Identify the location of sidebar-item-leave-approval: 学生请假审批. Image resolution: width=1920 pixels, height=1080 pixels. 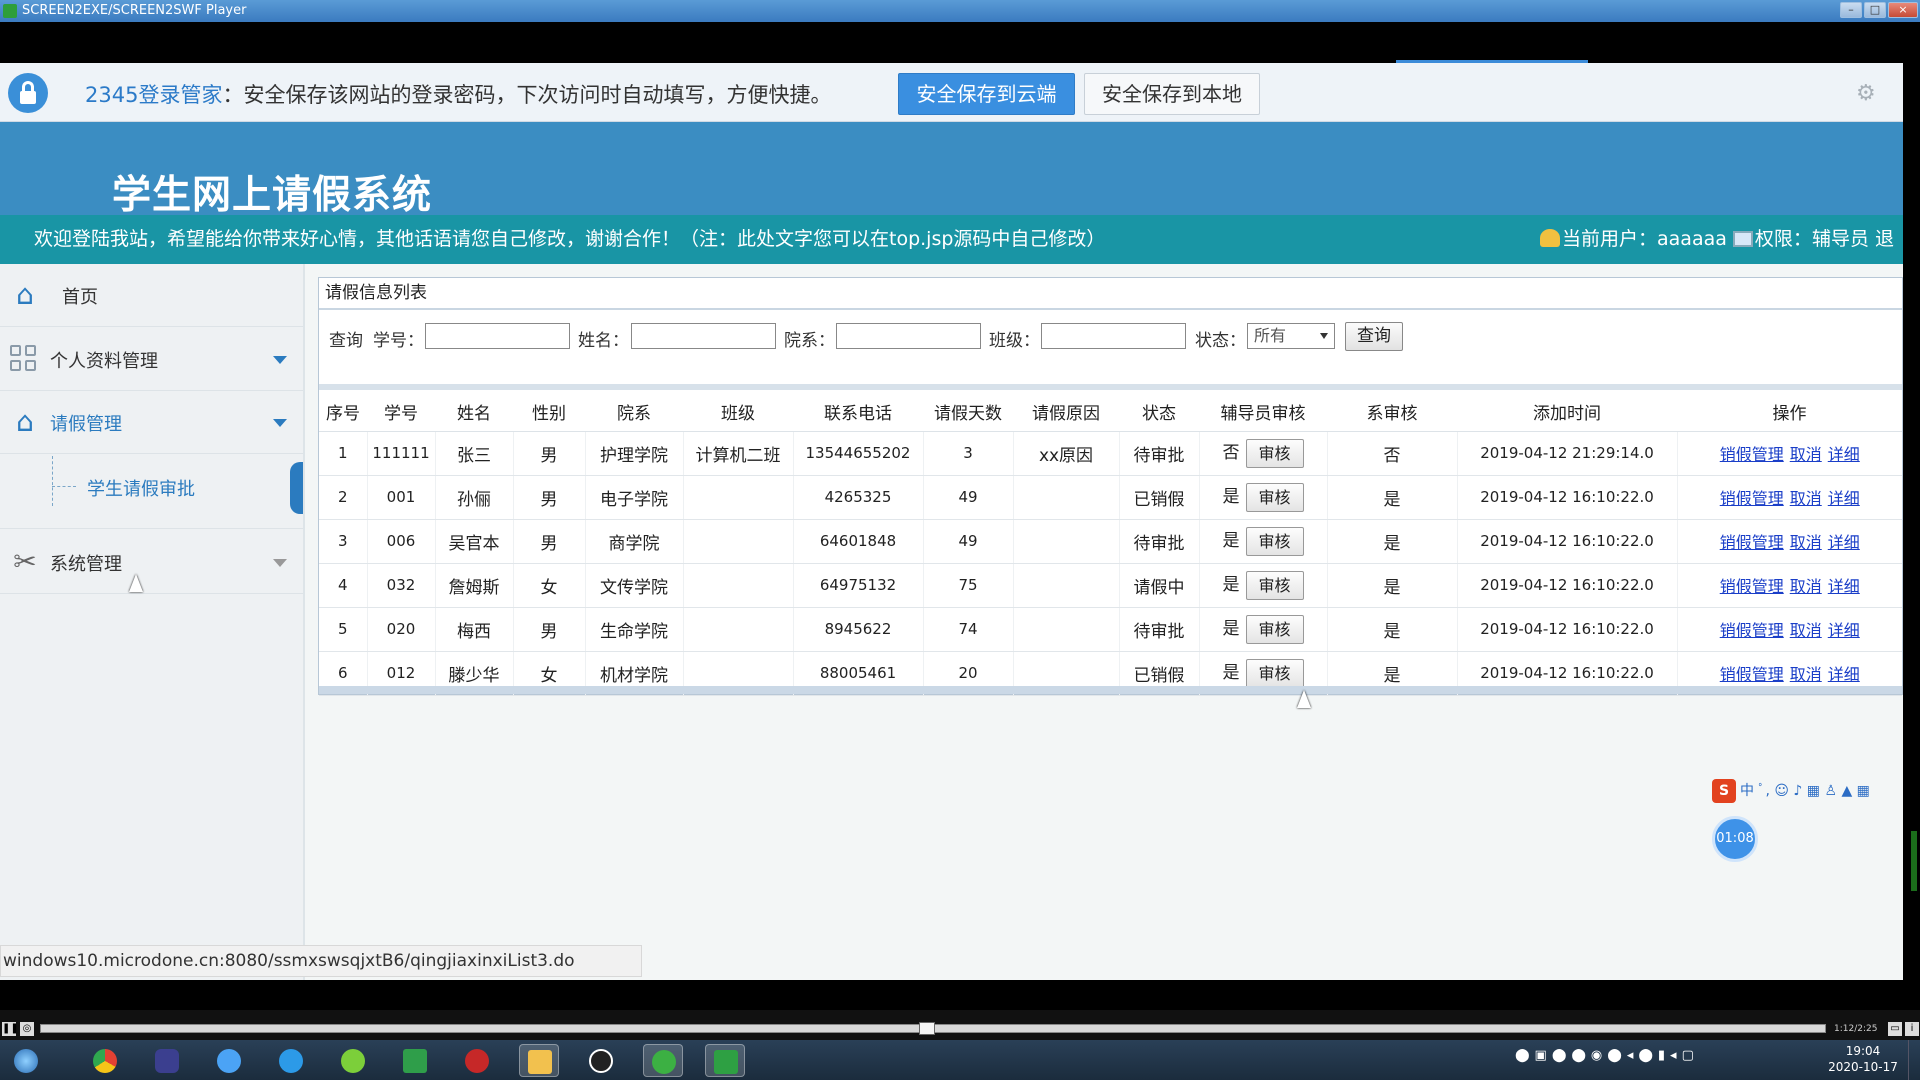
(151, 491).